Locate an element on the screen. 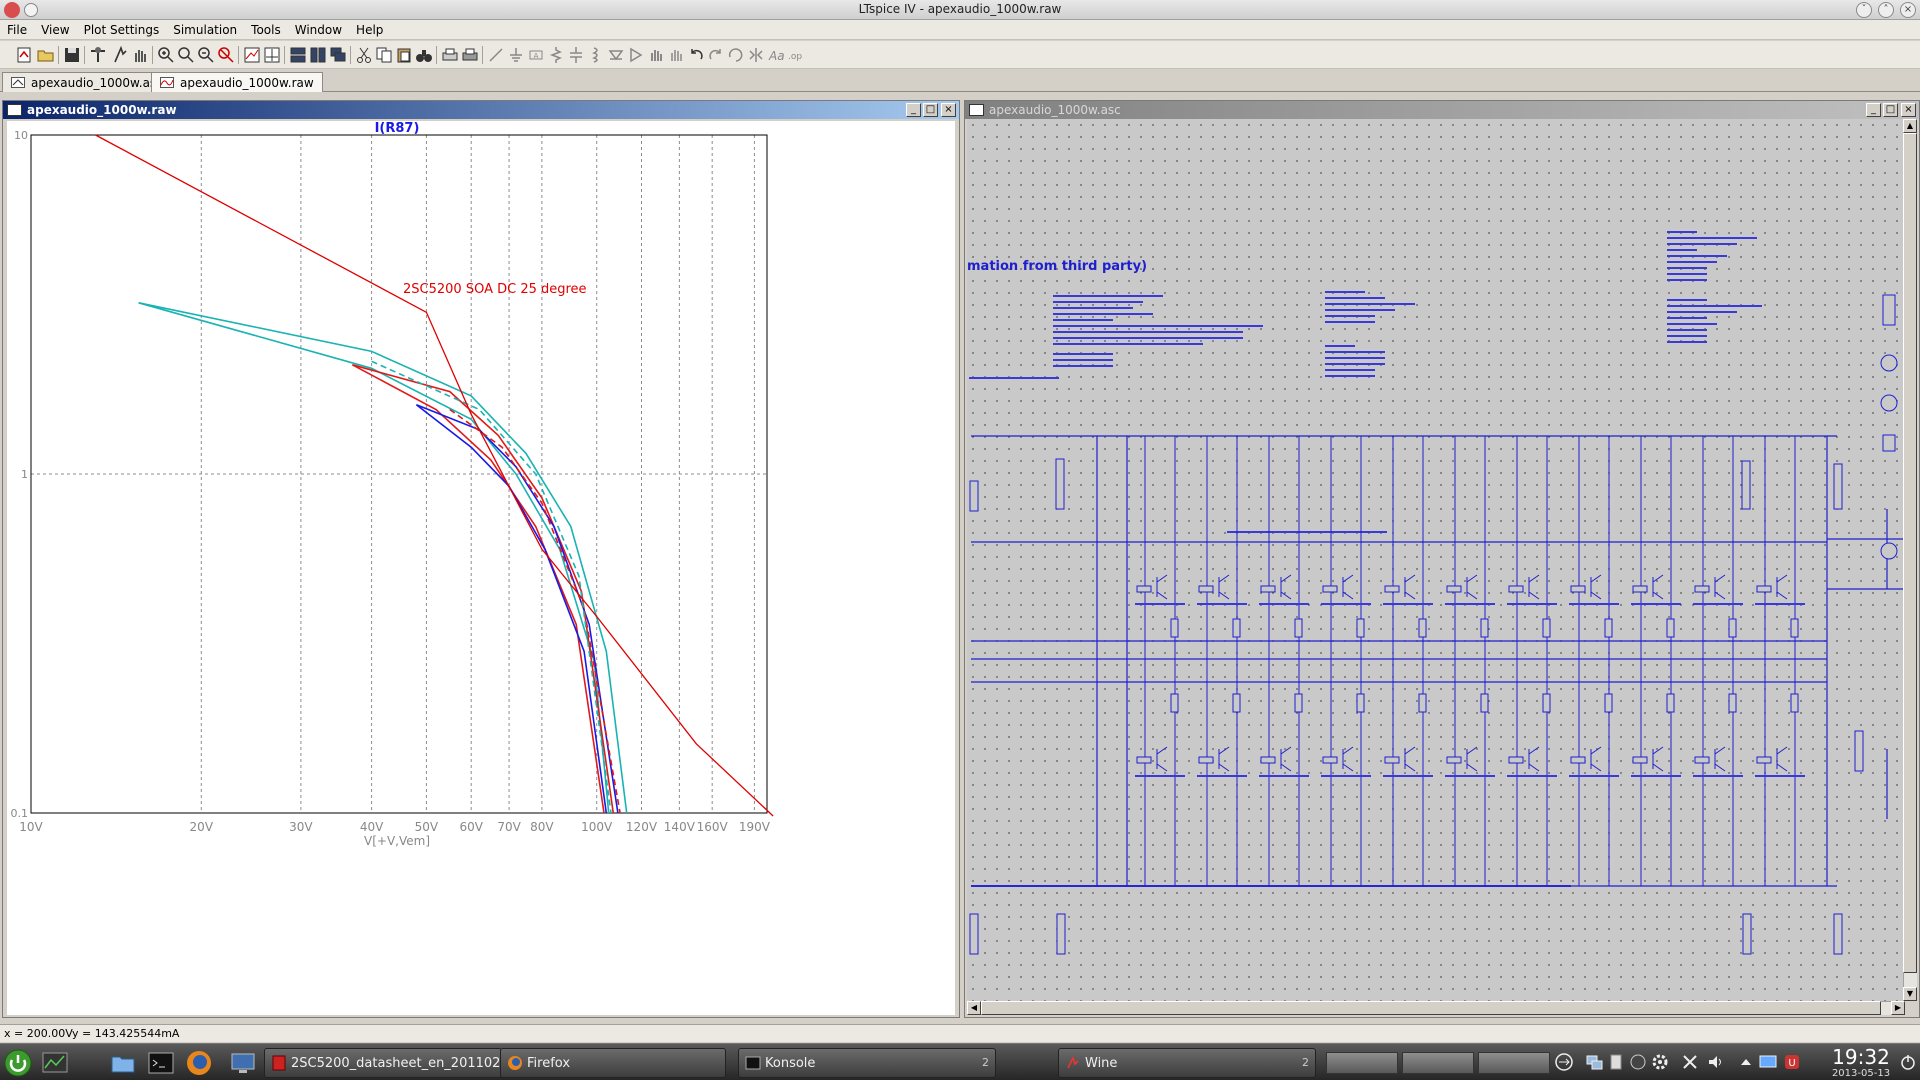 The height and width of the screenshot is (1080, 1920). wire-icon is located at coordinates (496, 55).